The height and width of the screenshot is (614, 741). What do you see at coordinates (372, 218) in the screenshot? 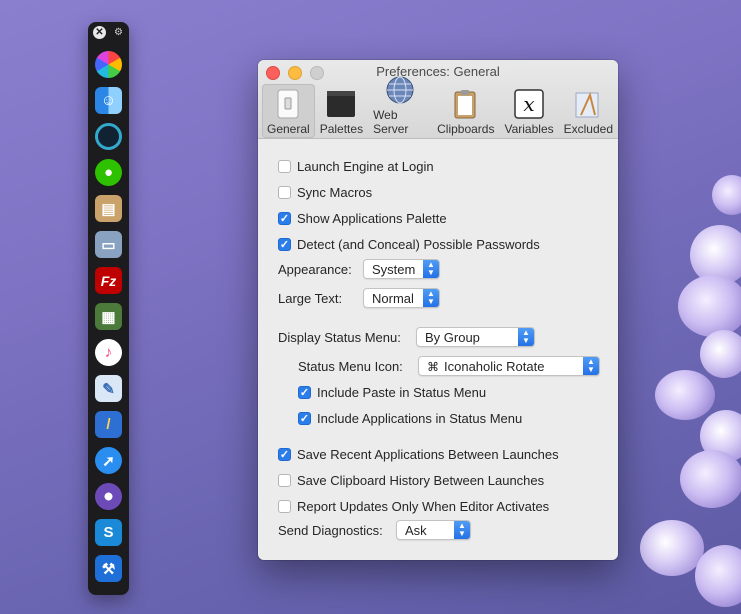
I see `show-apps-palette-label: Show Applications Palette` at bounding box center [372, 218].